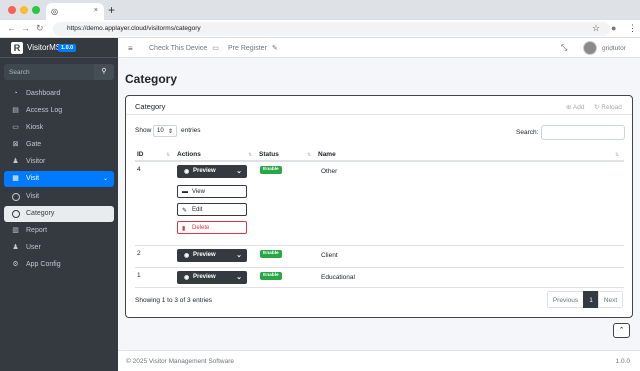 The width and height of the screenshot is (640, 371). What do you see at coordinates (104, 72) in the screenshot?
I see `search-icon: ⚲` at bounding box center [104, 72].